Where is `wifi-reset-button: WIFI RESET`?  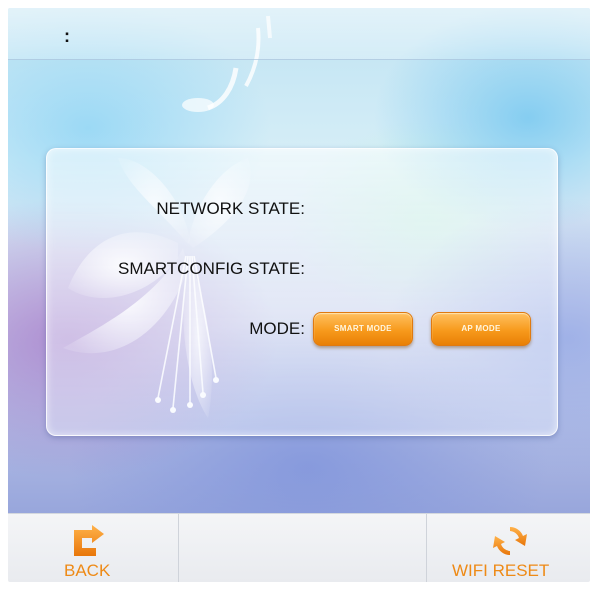
wifi-reset-button: WIFI RESET is located at coordinates (514, 549).